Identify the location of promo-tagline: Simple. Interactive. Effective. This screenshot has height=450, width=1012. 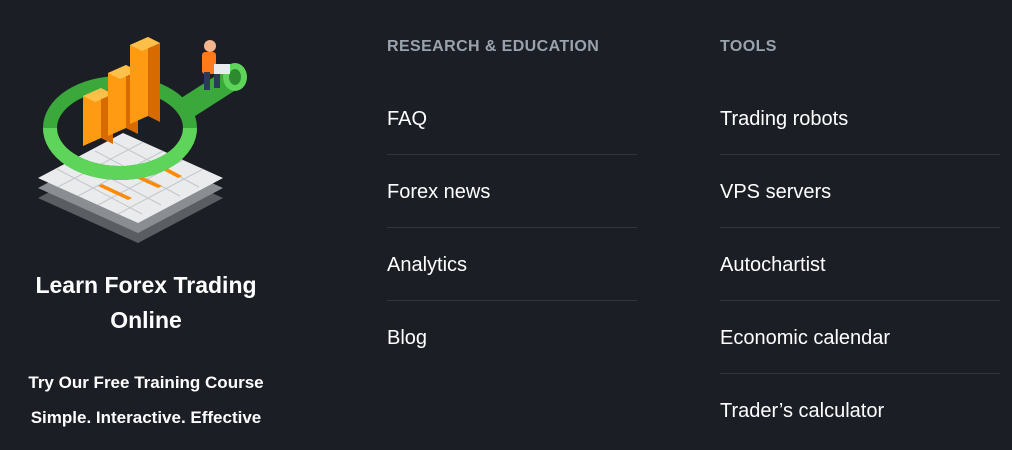
(146, 417).